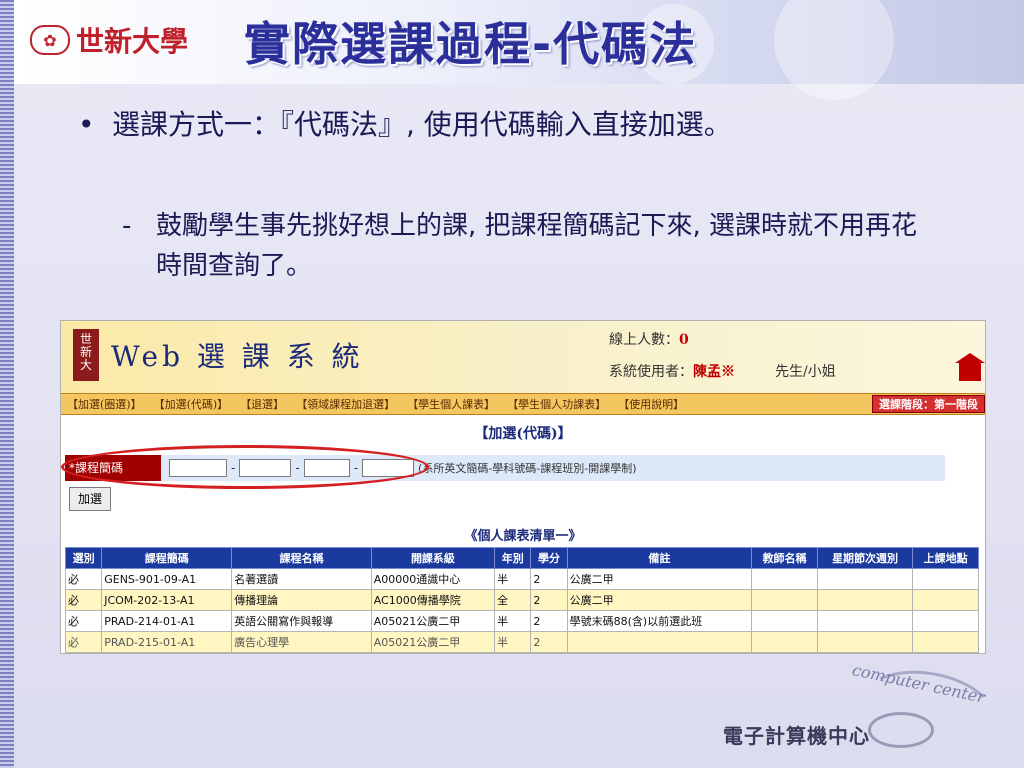 The width and height of the screenshot is (1024, 768). I want to click on table-row: 必 PRAD-215-01-A1 廣告心理學 A05021公廣二甲 半 2, so click(521, 642).